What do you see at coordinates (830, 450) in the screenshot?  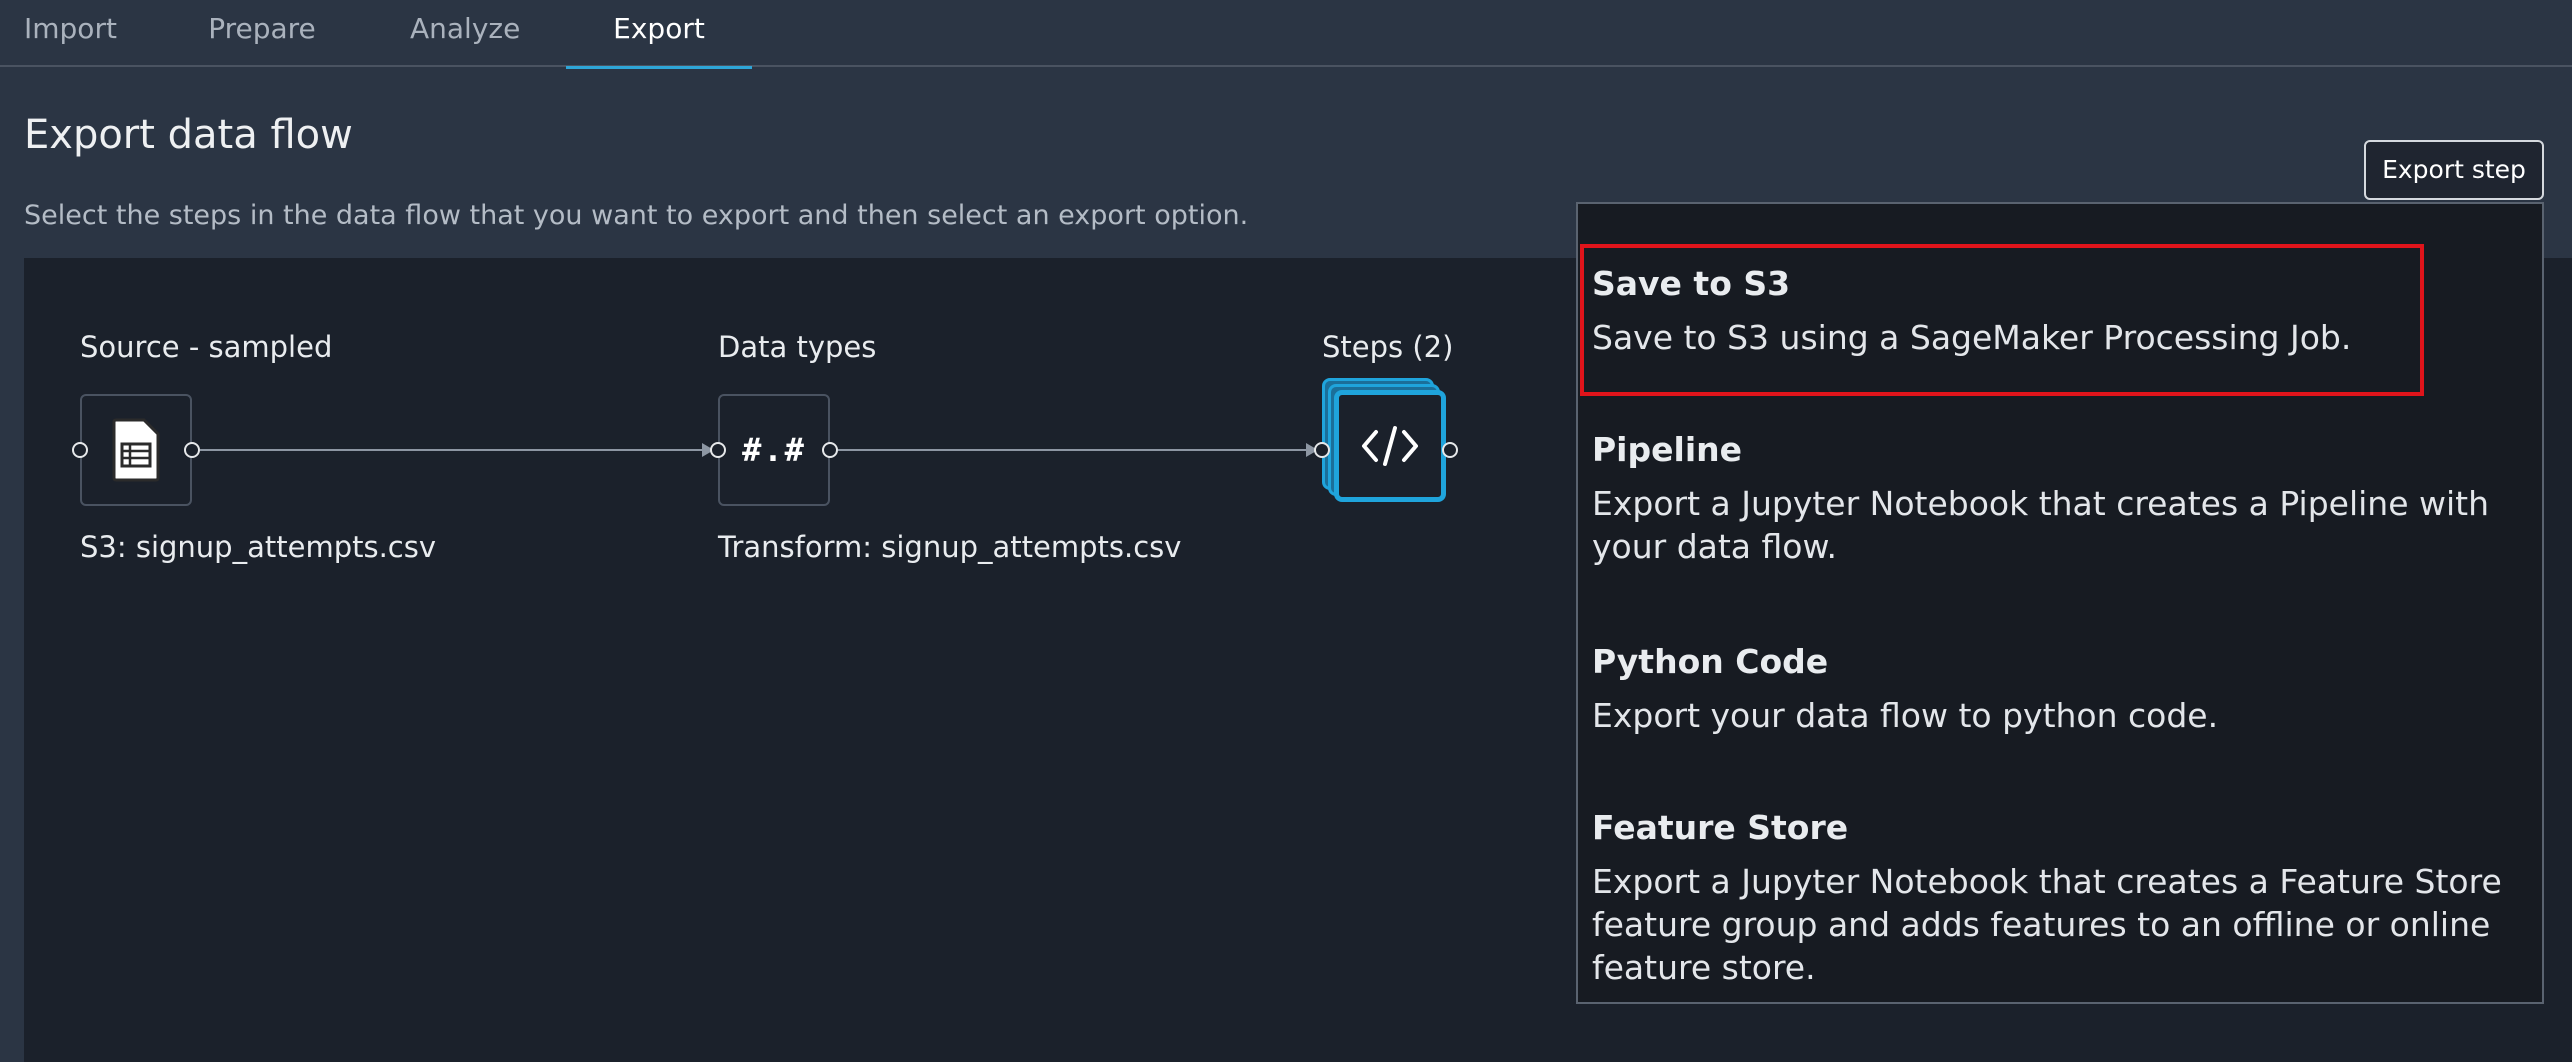 I see `types-output-port` at bounding box center [830, 450].